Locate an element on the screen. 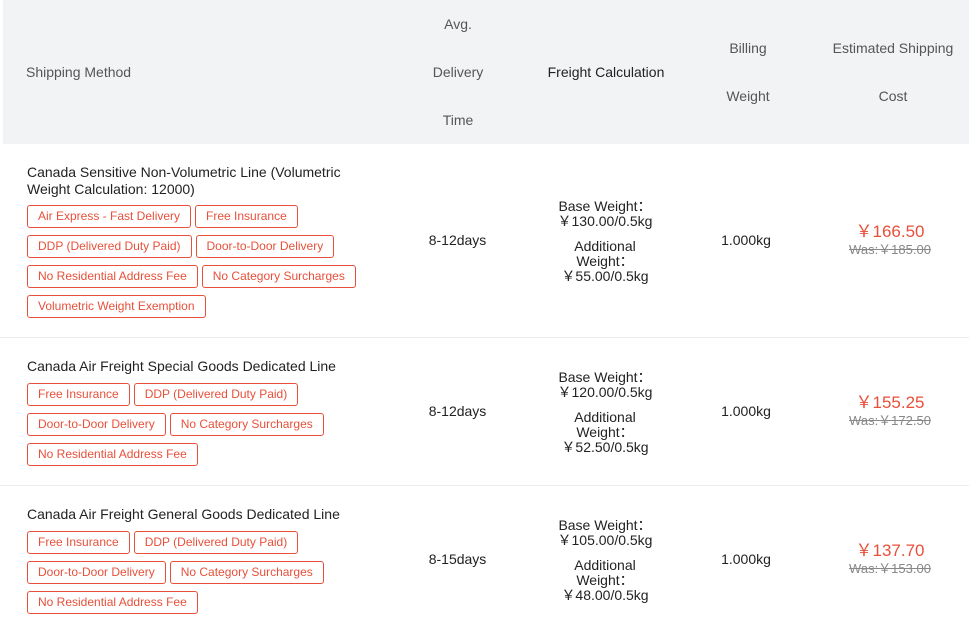 Image resolution: width=969 pixels, height=628 pixels. estimated-cost: ￥155.25 Was:￥172.50 is located at coordinates (890, 410).